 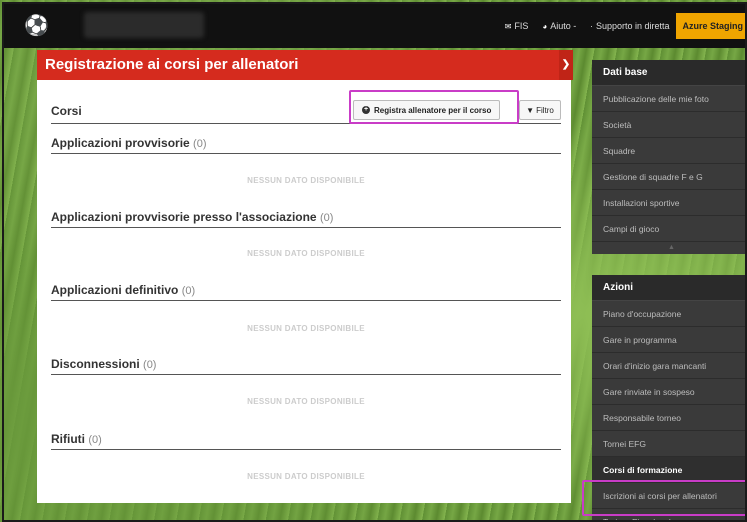 What do you see at coordinates (668, 99) in the screenshot?
I see `sidebar-item-photos: Pubblicazione delle mie foto` at bounding box center [668, 99].